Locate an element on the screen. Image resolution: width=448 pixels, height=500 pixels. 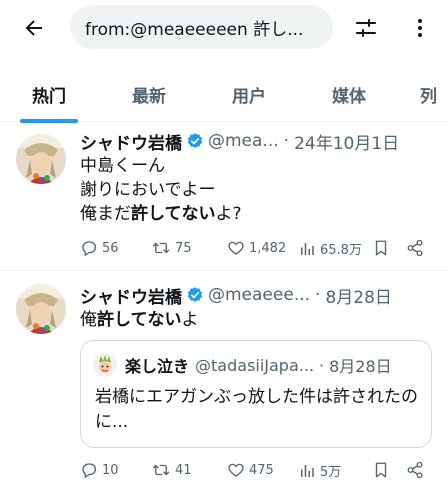
tab-lists: 列 is located at coordinates (434, 94).